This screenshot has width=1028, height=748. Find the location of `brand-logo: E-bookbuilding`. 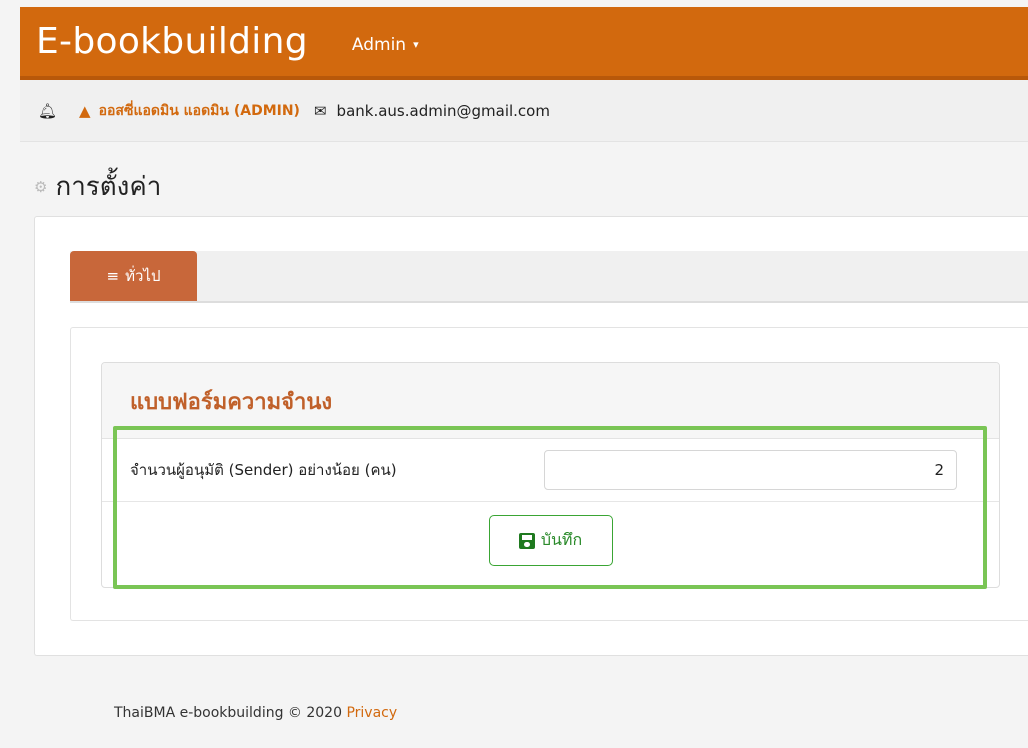

brand-logo: E-bookbuilding is located at coordinates (172, 41).